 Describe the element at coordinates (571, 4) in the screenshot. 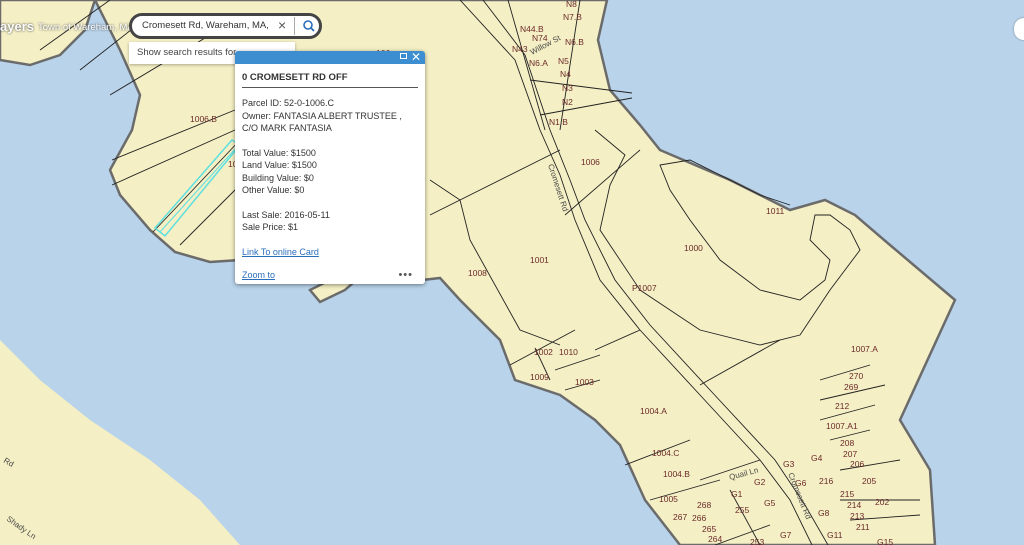

I see `parcel-label: N8` at that location.